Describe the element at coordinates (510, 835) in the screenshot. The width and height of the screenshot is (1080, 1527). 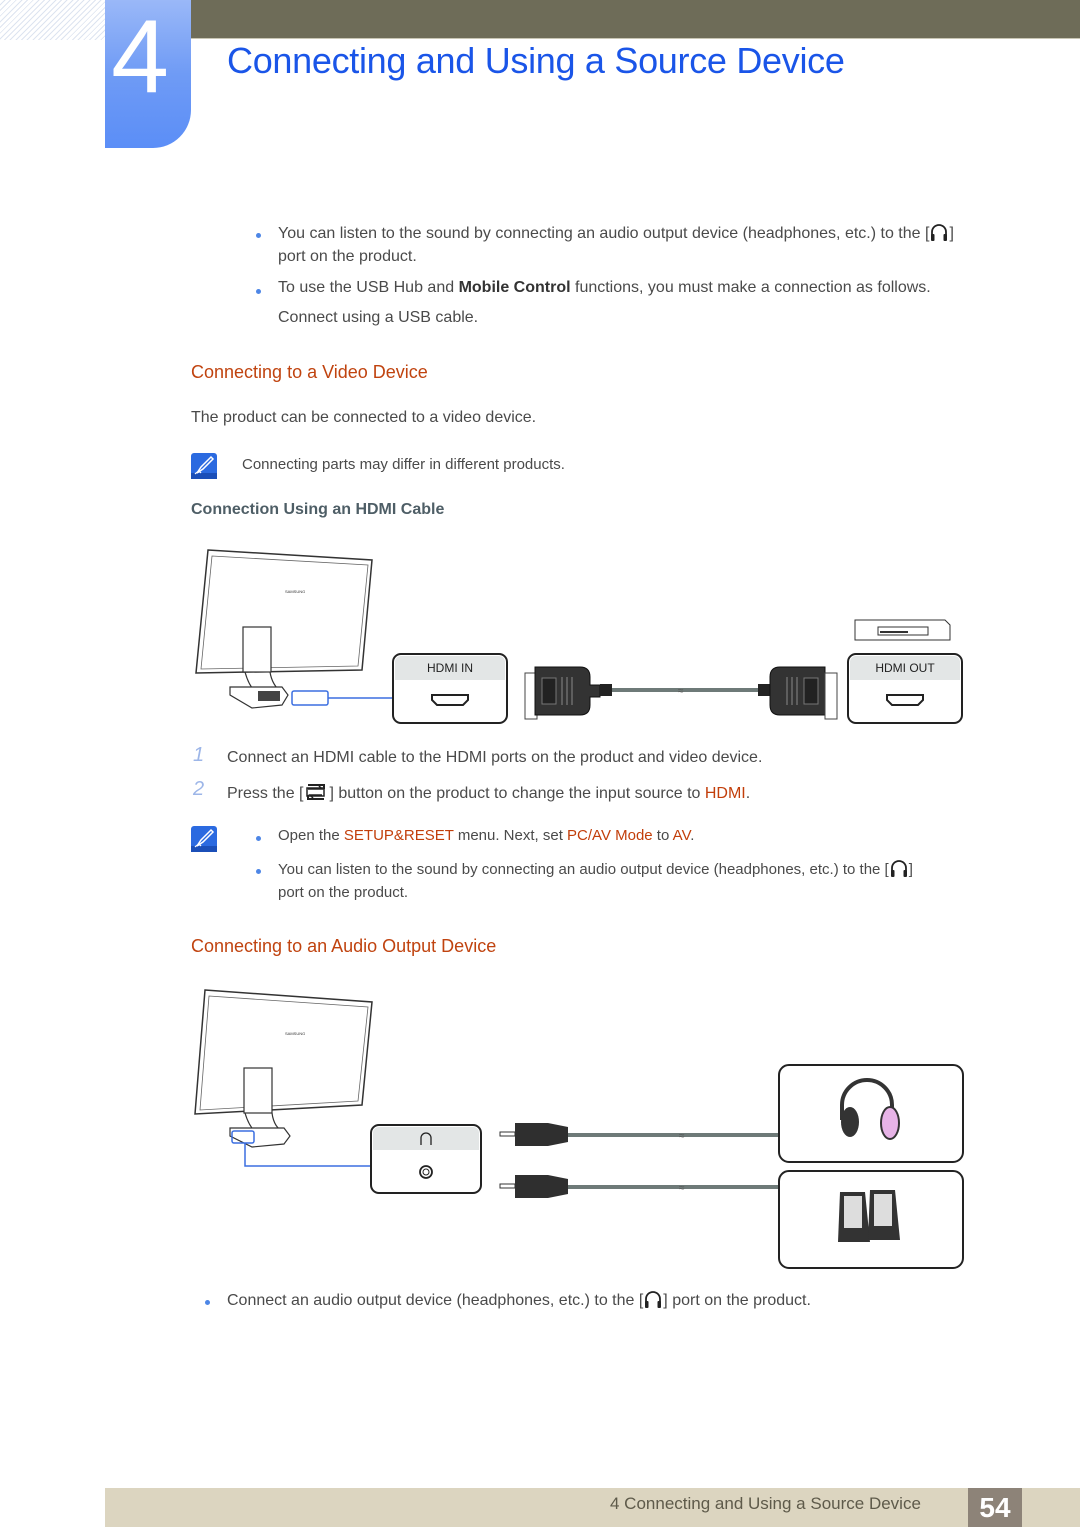
I see `note-setup-text-2: menu. Next, set` at that location.